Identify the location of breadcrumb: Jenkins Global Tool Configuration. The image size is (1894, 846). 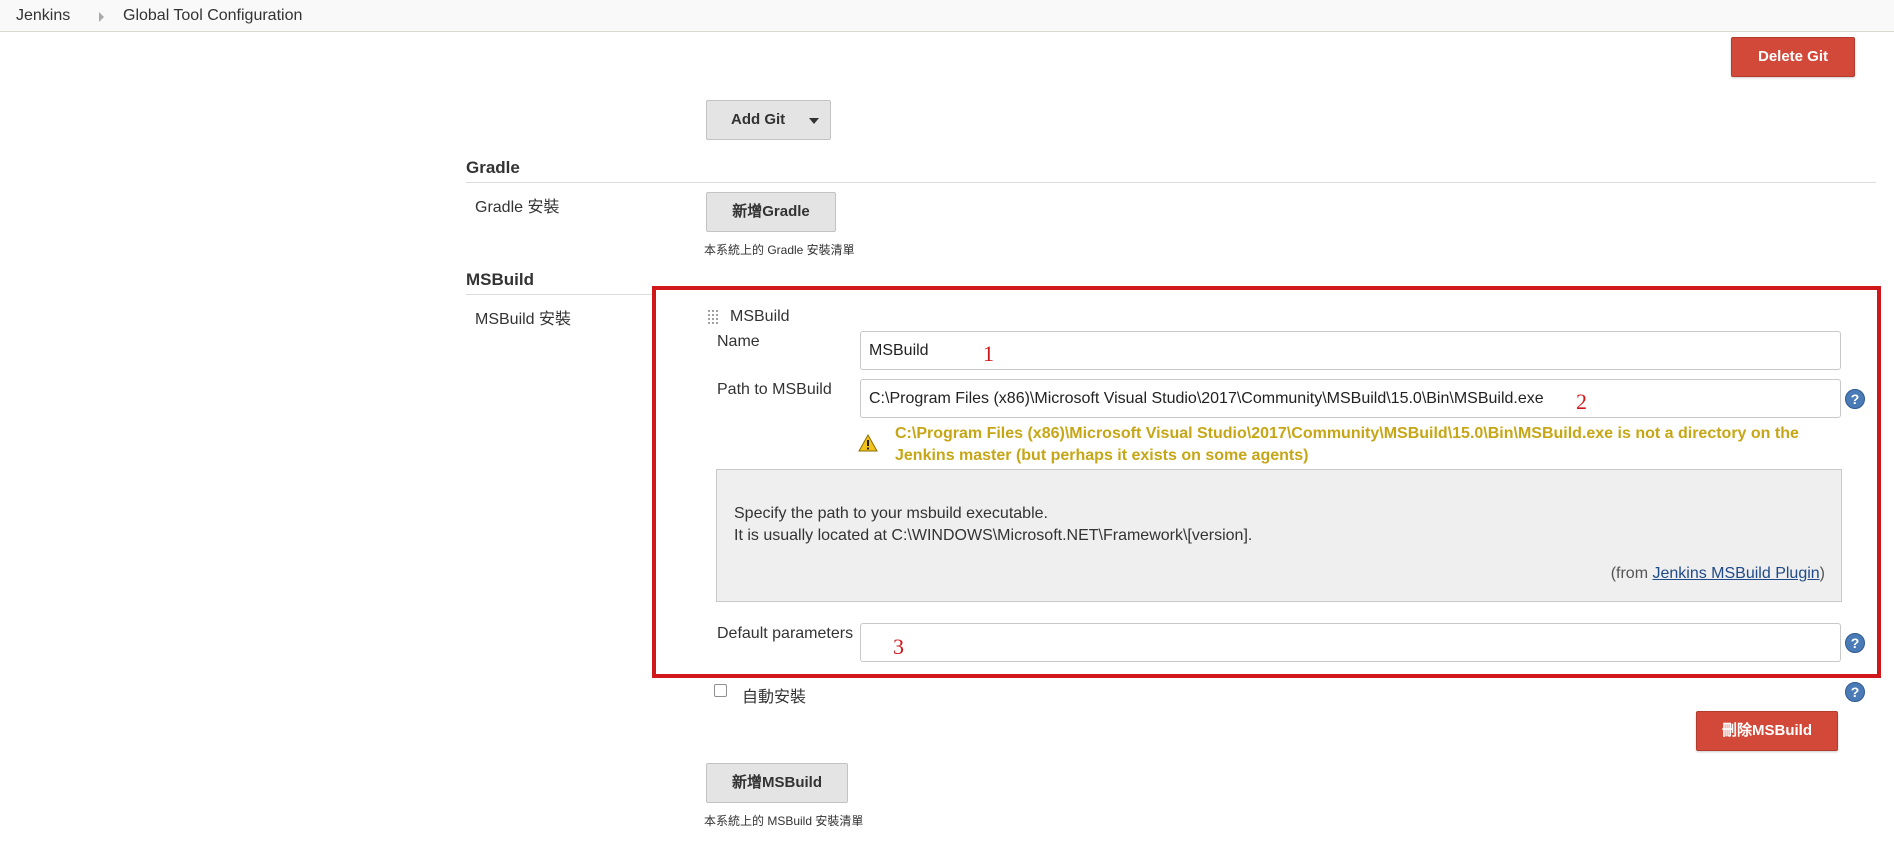
(947, 16).